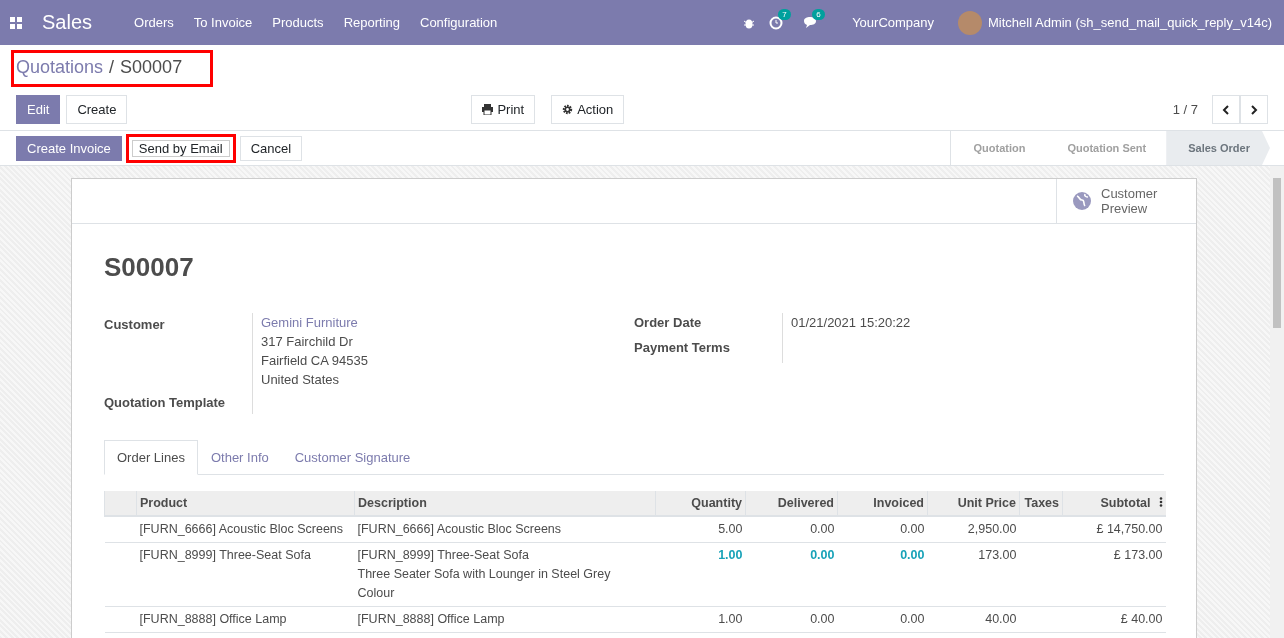 This screenshot has height=638, width=1284. I want to click on scrollbar, so click(1277, 402).